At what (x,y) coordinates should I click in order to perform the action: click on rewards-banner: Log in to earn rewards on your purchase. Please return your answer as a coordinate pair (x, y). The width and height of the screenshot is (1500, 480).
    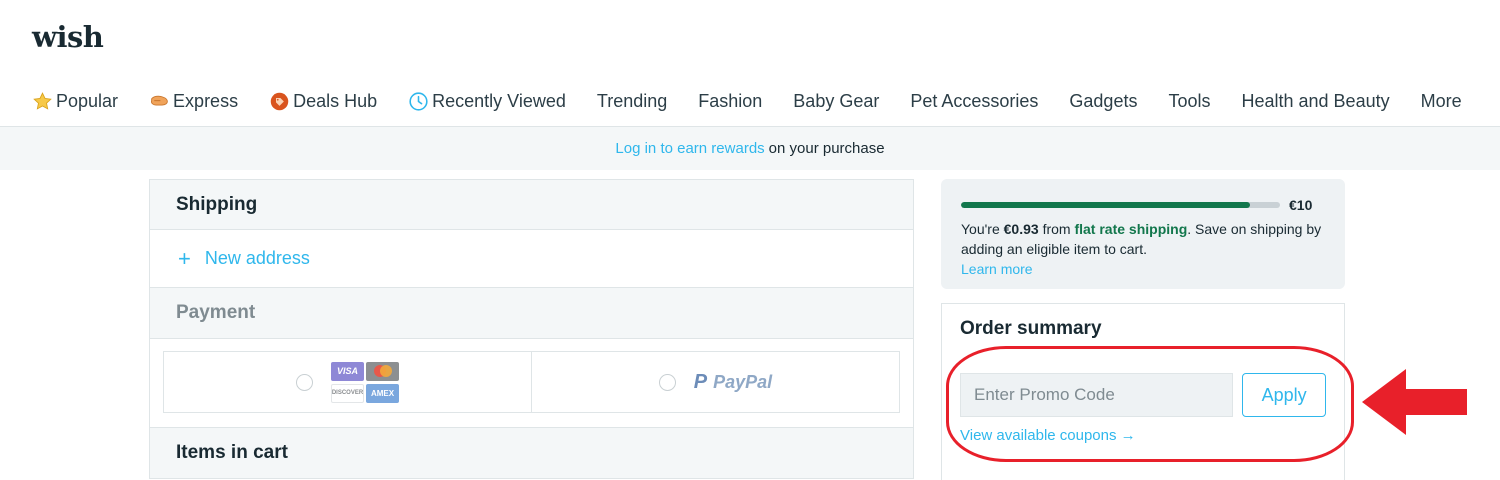
    Looking at the image, I should click on (750, 148).